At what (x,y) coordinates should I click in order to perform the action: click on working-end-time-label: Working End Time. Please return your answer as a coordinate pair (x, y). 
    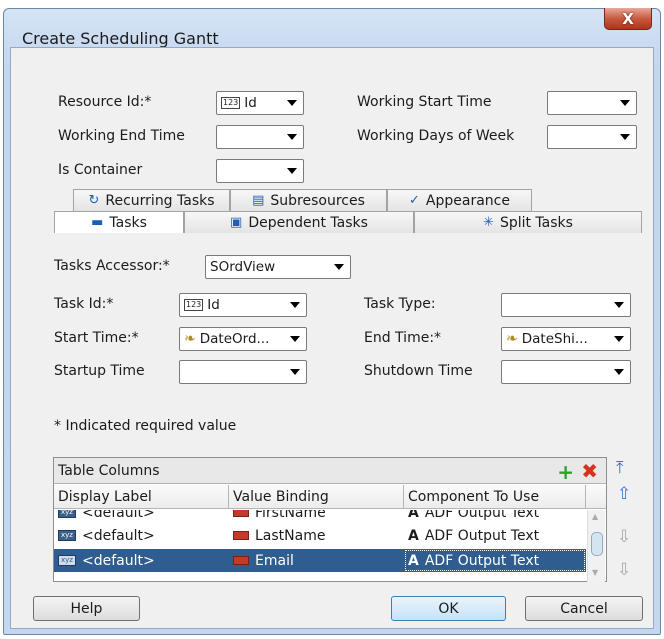
    Looking at the image, I should click on (121, 136).